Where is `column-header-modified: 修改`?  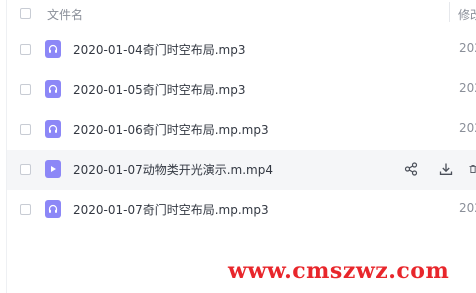 column-header-modified: 修改 is located at coordinates (467, 14).